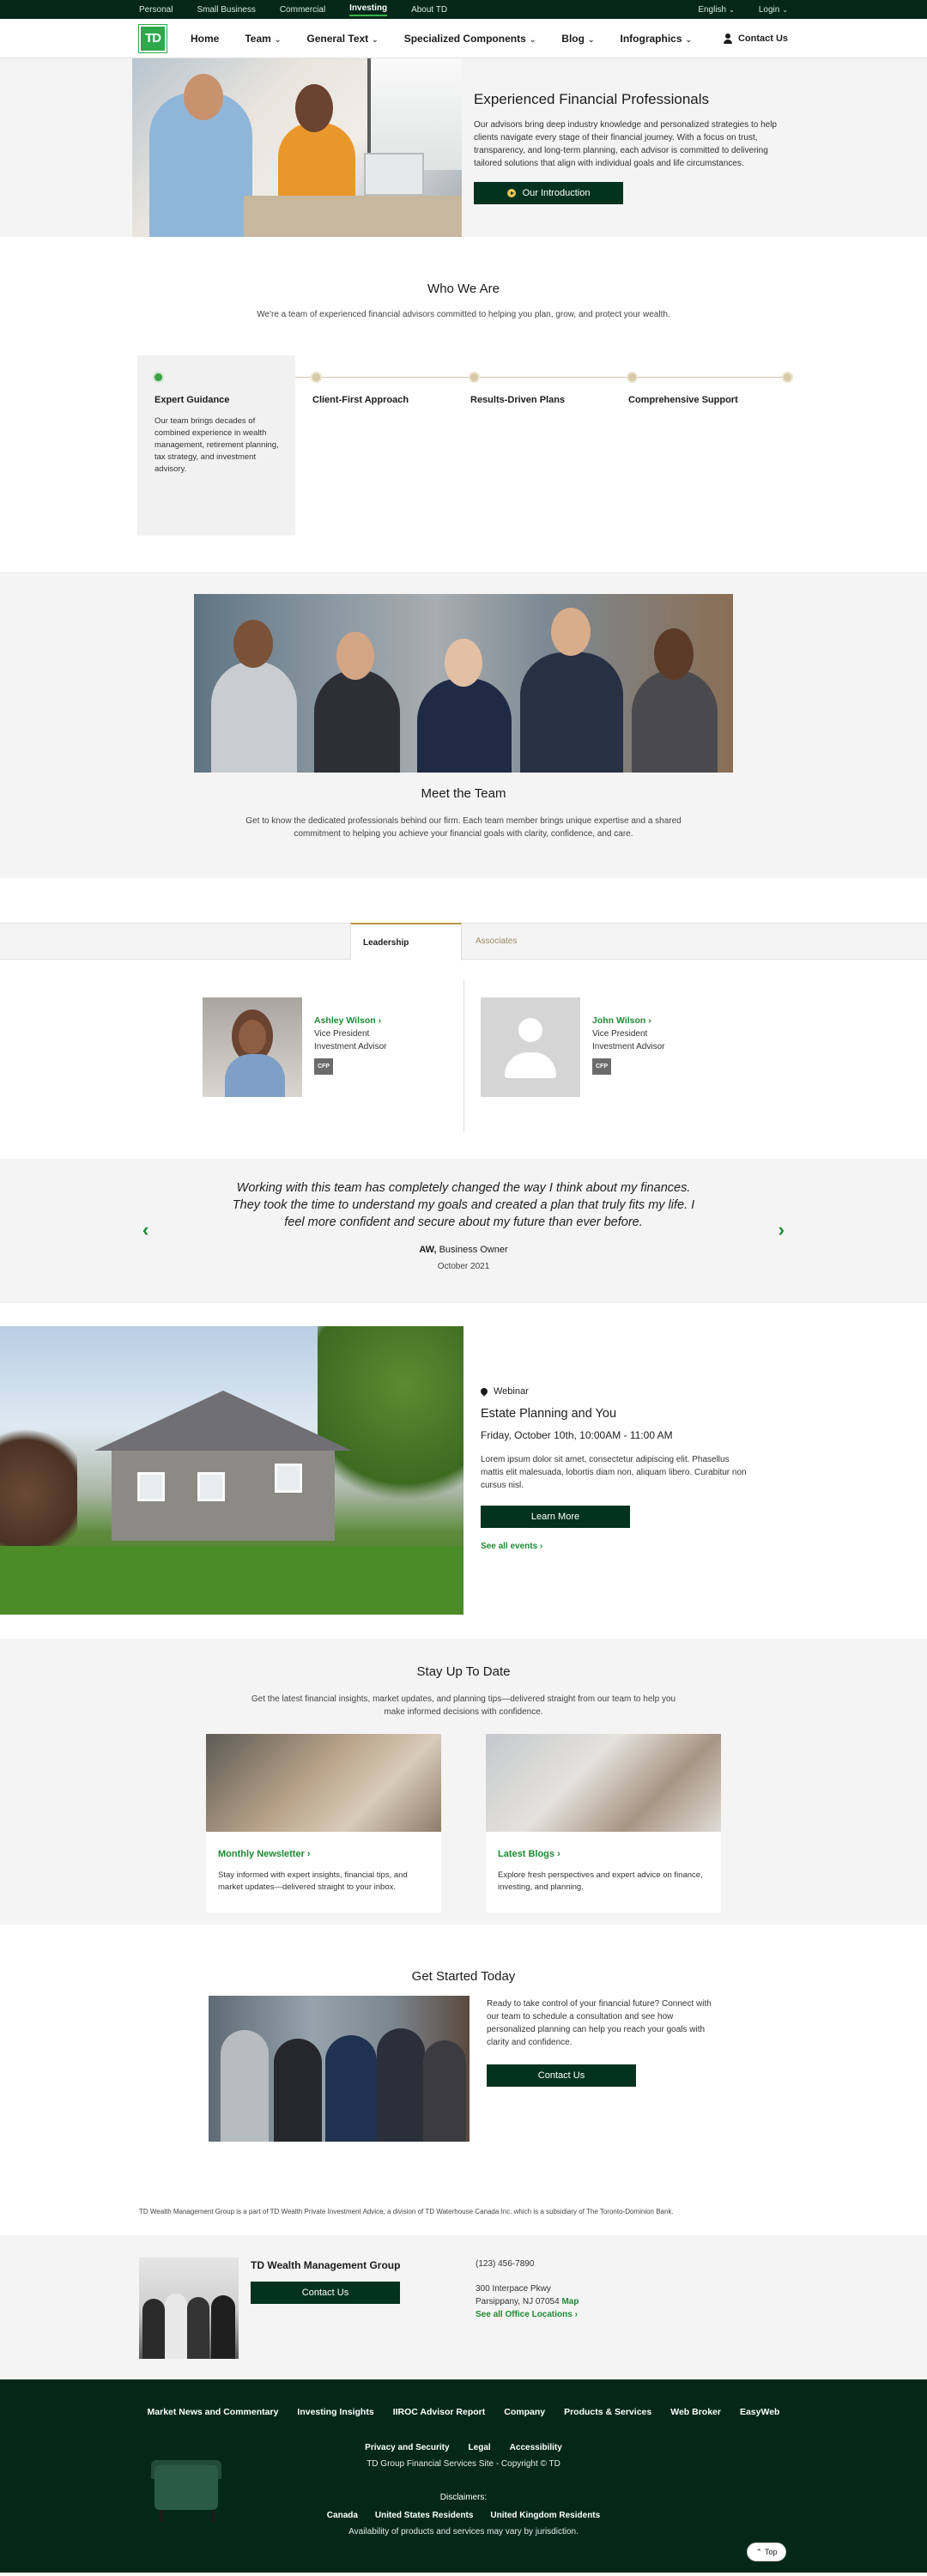 The height and width of the screenshot is (2576, 927). I want to click on tab-leadership: Leadership, so click(406, 942).